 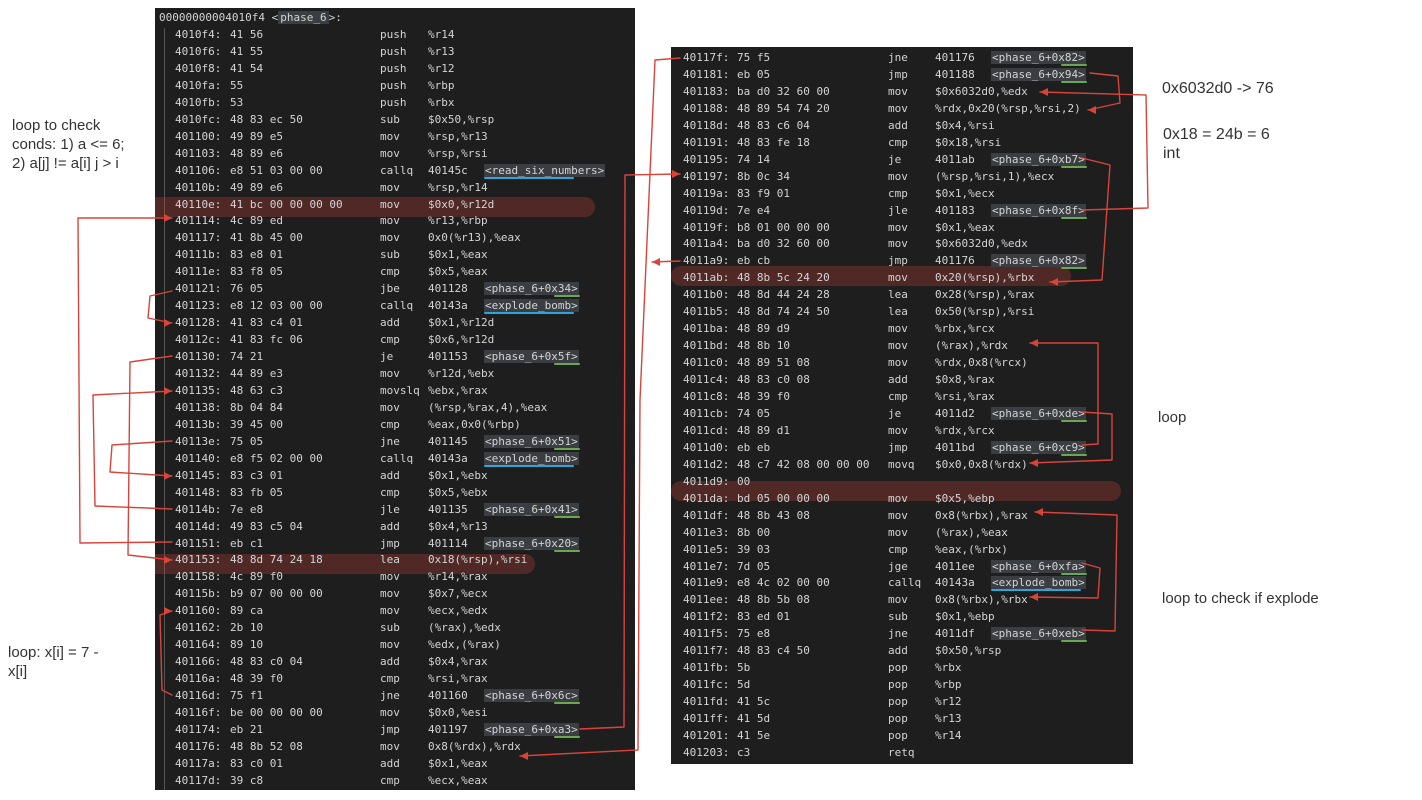 What do you see at coordinates (1064, 394) in the screenshot?
I see `arrow-jmp-4011bd` at bounding box center [1064, 394].